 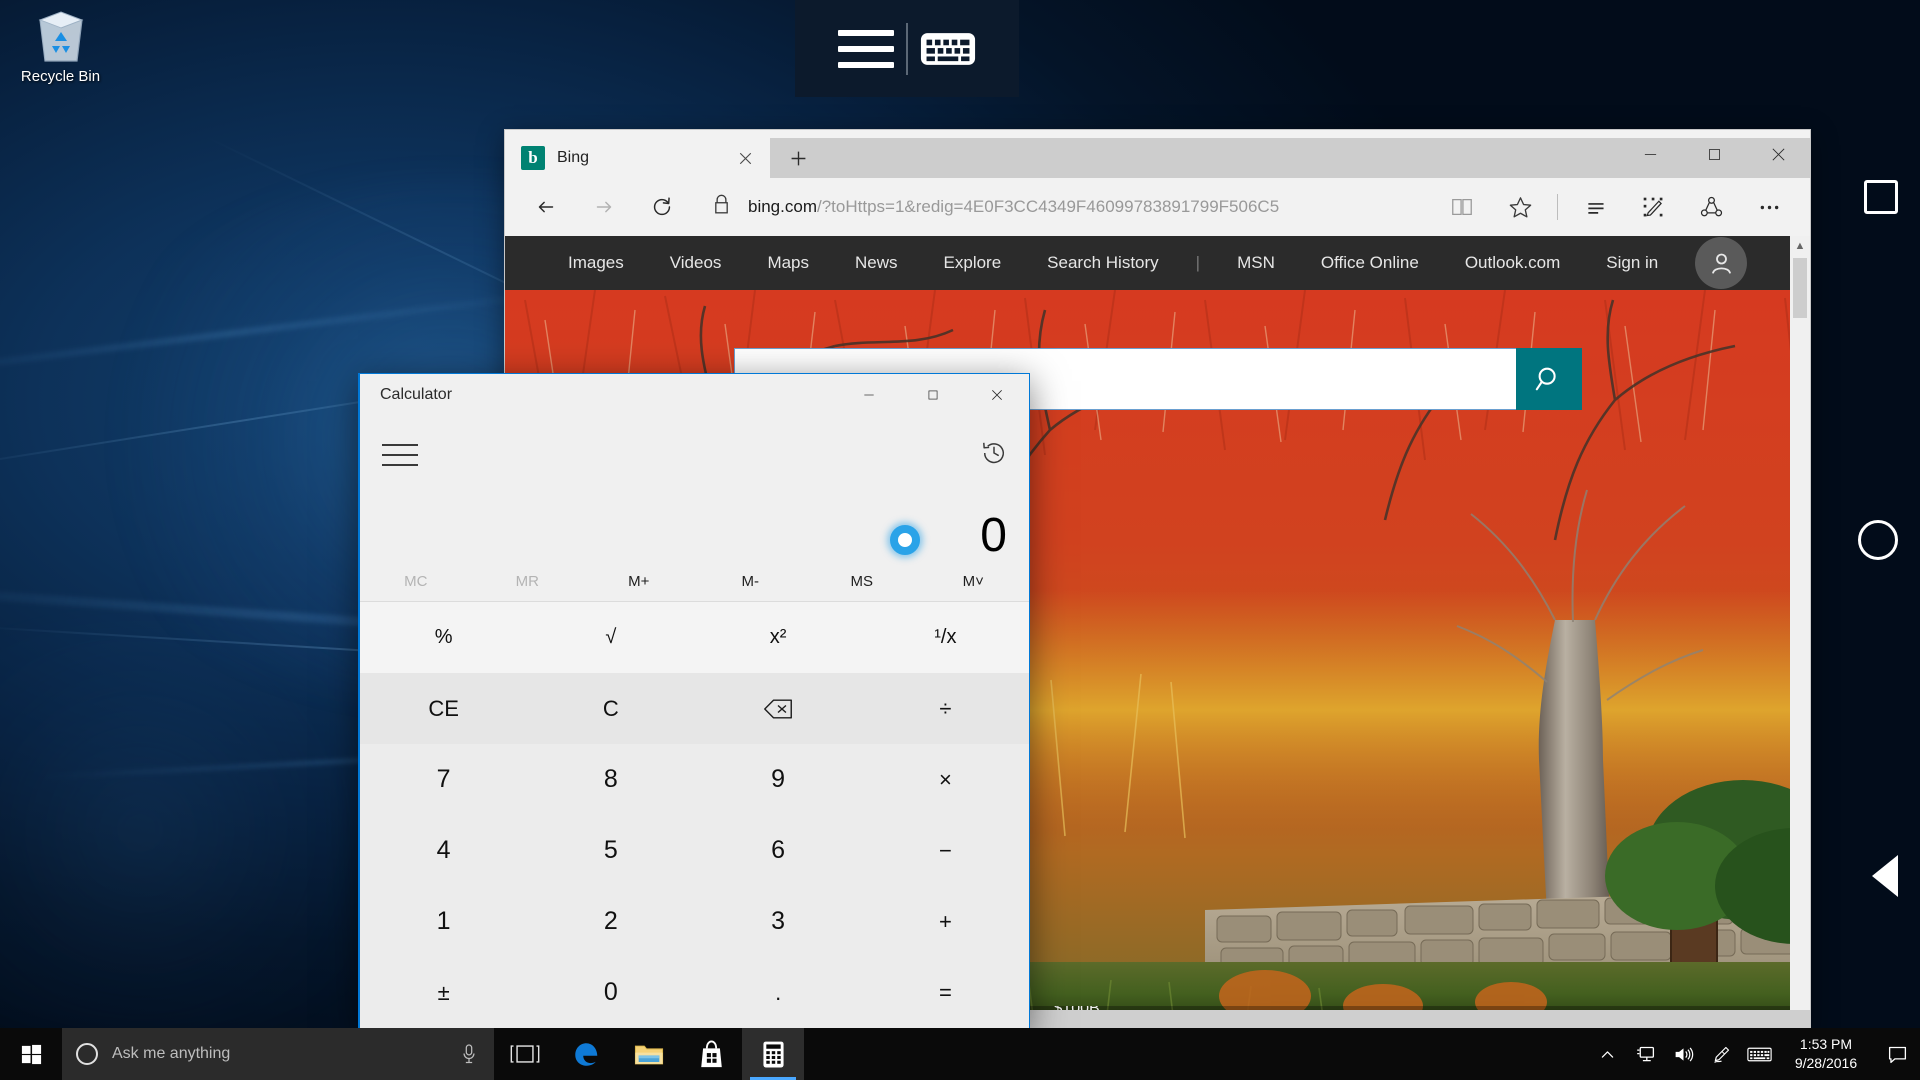 What do you see at coordinates (60, 76) in the screenshot?
I see `recycle-bin-label: Recycle Bin` at bounding box center [60, 76].